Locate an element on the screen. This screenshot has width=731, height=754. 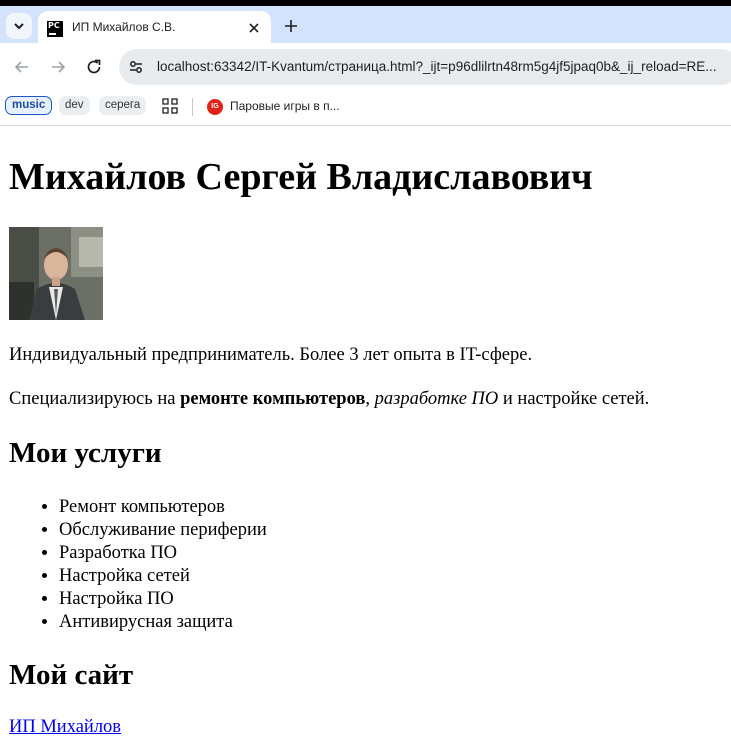
plus-icon is located at coordinates (291, 26).